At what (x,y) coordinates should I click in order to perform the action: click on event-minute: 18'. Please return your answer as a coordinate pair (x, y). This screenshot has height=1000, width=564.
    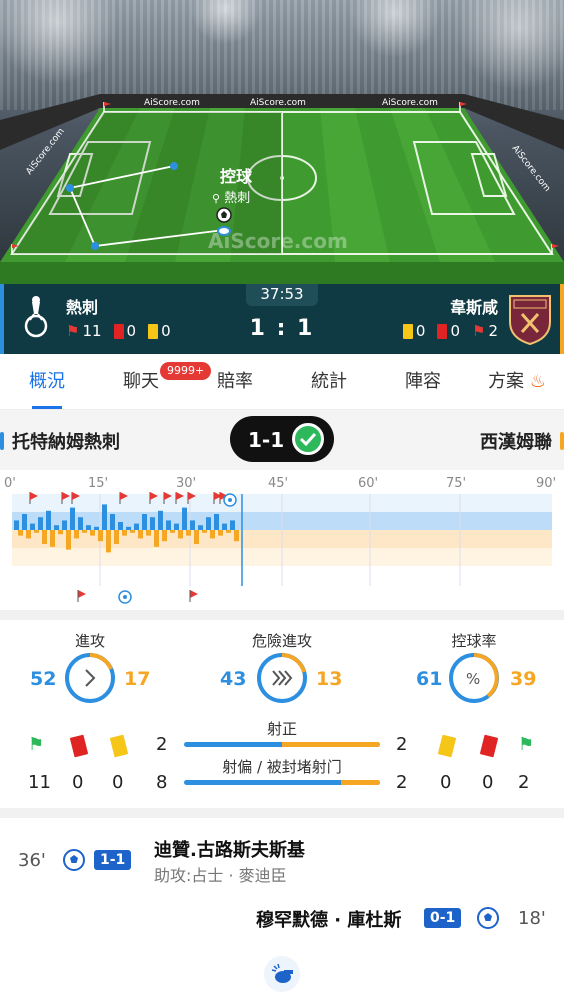
    Looking at the image, I should click on (532, 918).